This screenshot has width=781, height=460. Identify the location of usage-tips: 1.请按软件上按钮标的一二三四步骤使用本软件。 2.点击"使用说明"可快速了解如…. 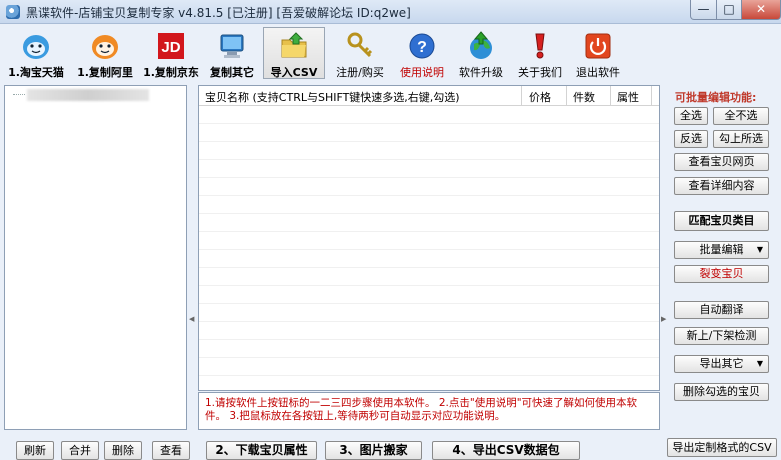
(429, 411).